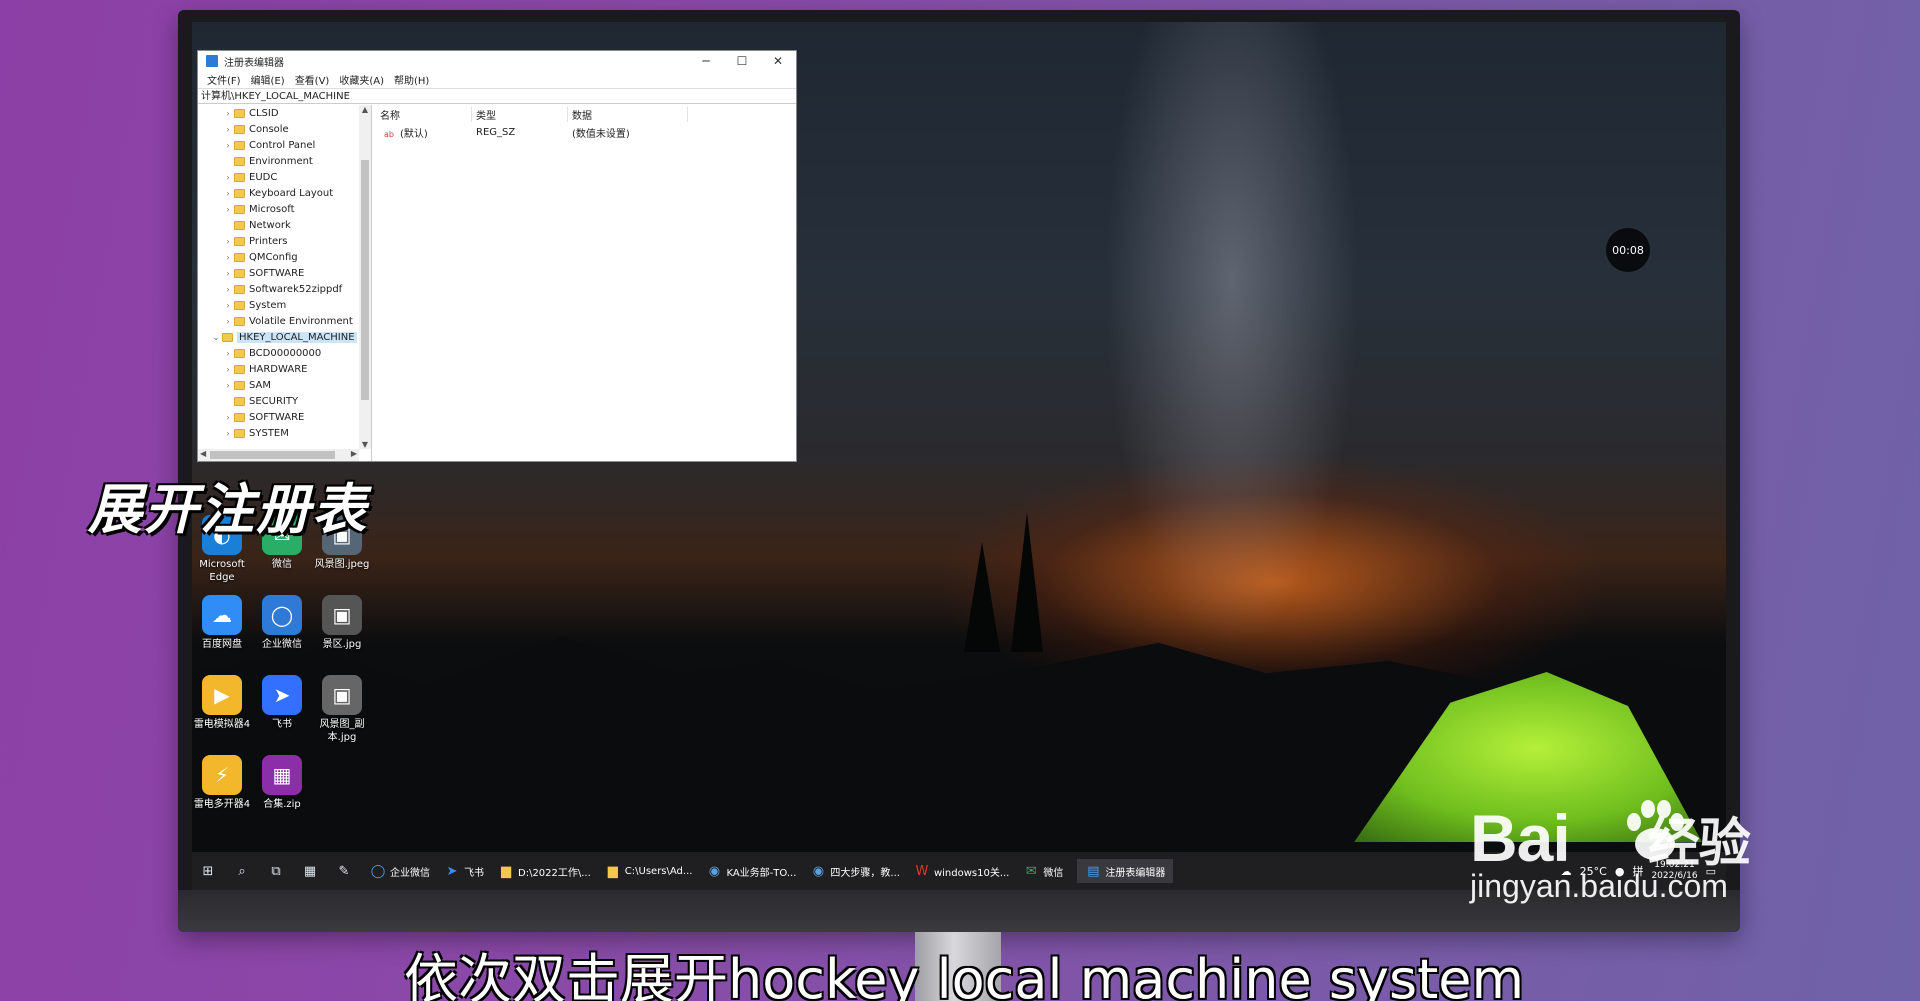 The height and width of the screenshot is (1001, 1920). Describe the element at coordinates (284, 193) in the screenshot. I see `tree-key: › Keyboard Layout` at that location.